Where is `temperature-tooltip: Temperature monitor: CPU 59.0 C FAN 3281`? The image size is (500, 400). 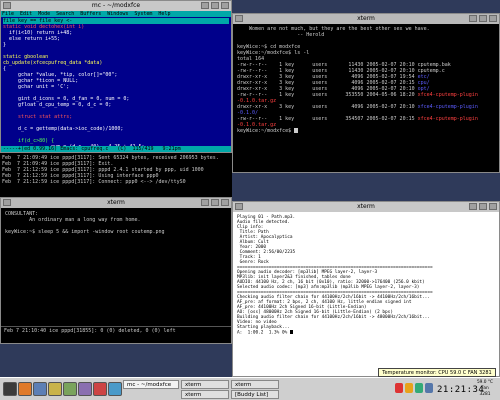
temperature-tooltip: Temperature monitor: CPU 59.0 C FAN 3281 is located at coordinates (437, 372).